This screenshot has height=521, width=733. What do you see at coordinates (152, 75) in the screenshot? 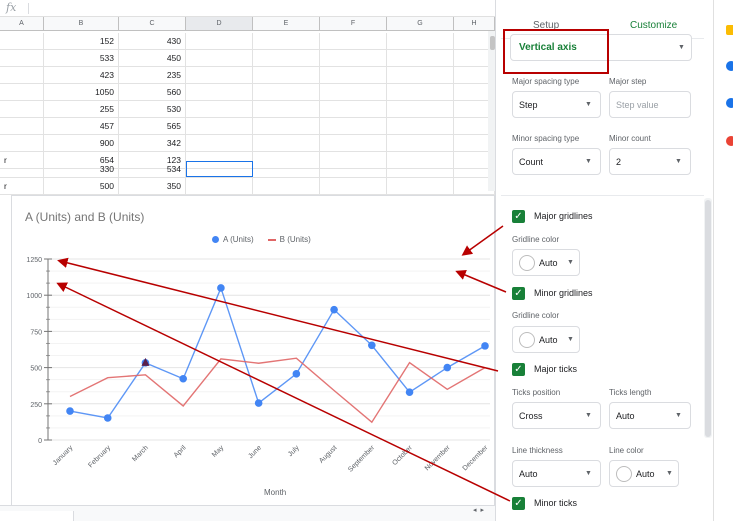
I see `cell-c: 235` at bounding box center [152, 75].